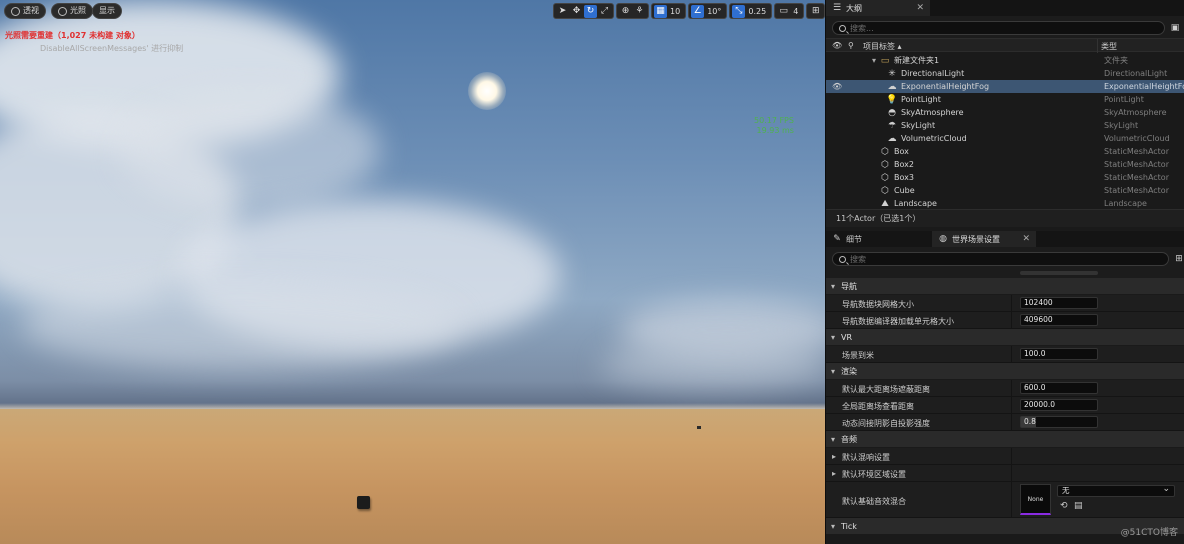  I want to click on outliner-row: ◓ SkyAtmosphere SkyAtmosphere, so click(1005, 112).